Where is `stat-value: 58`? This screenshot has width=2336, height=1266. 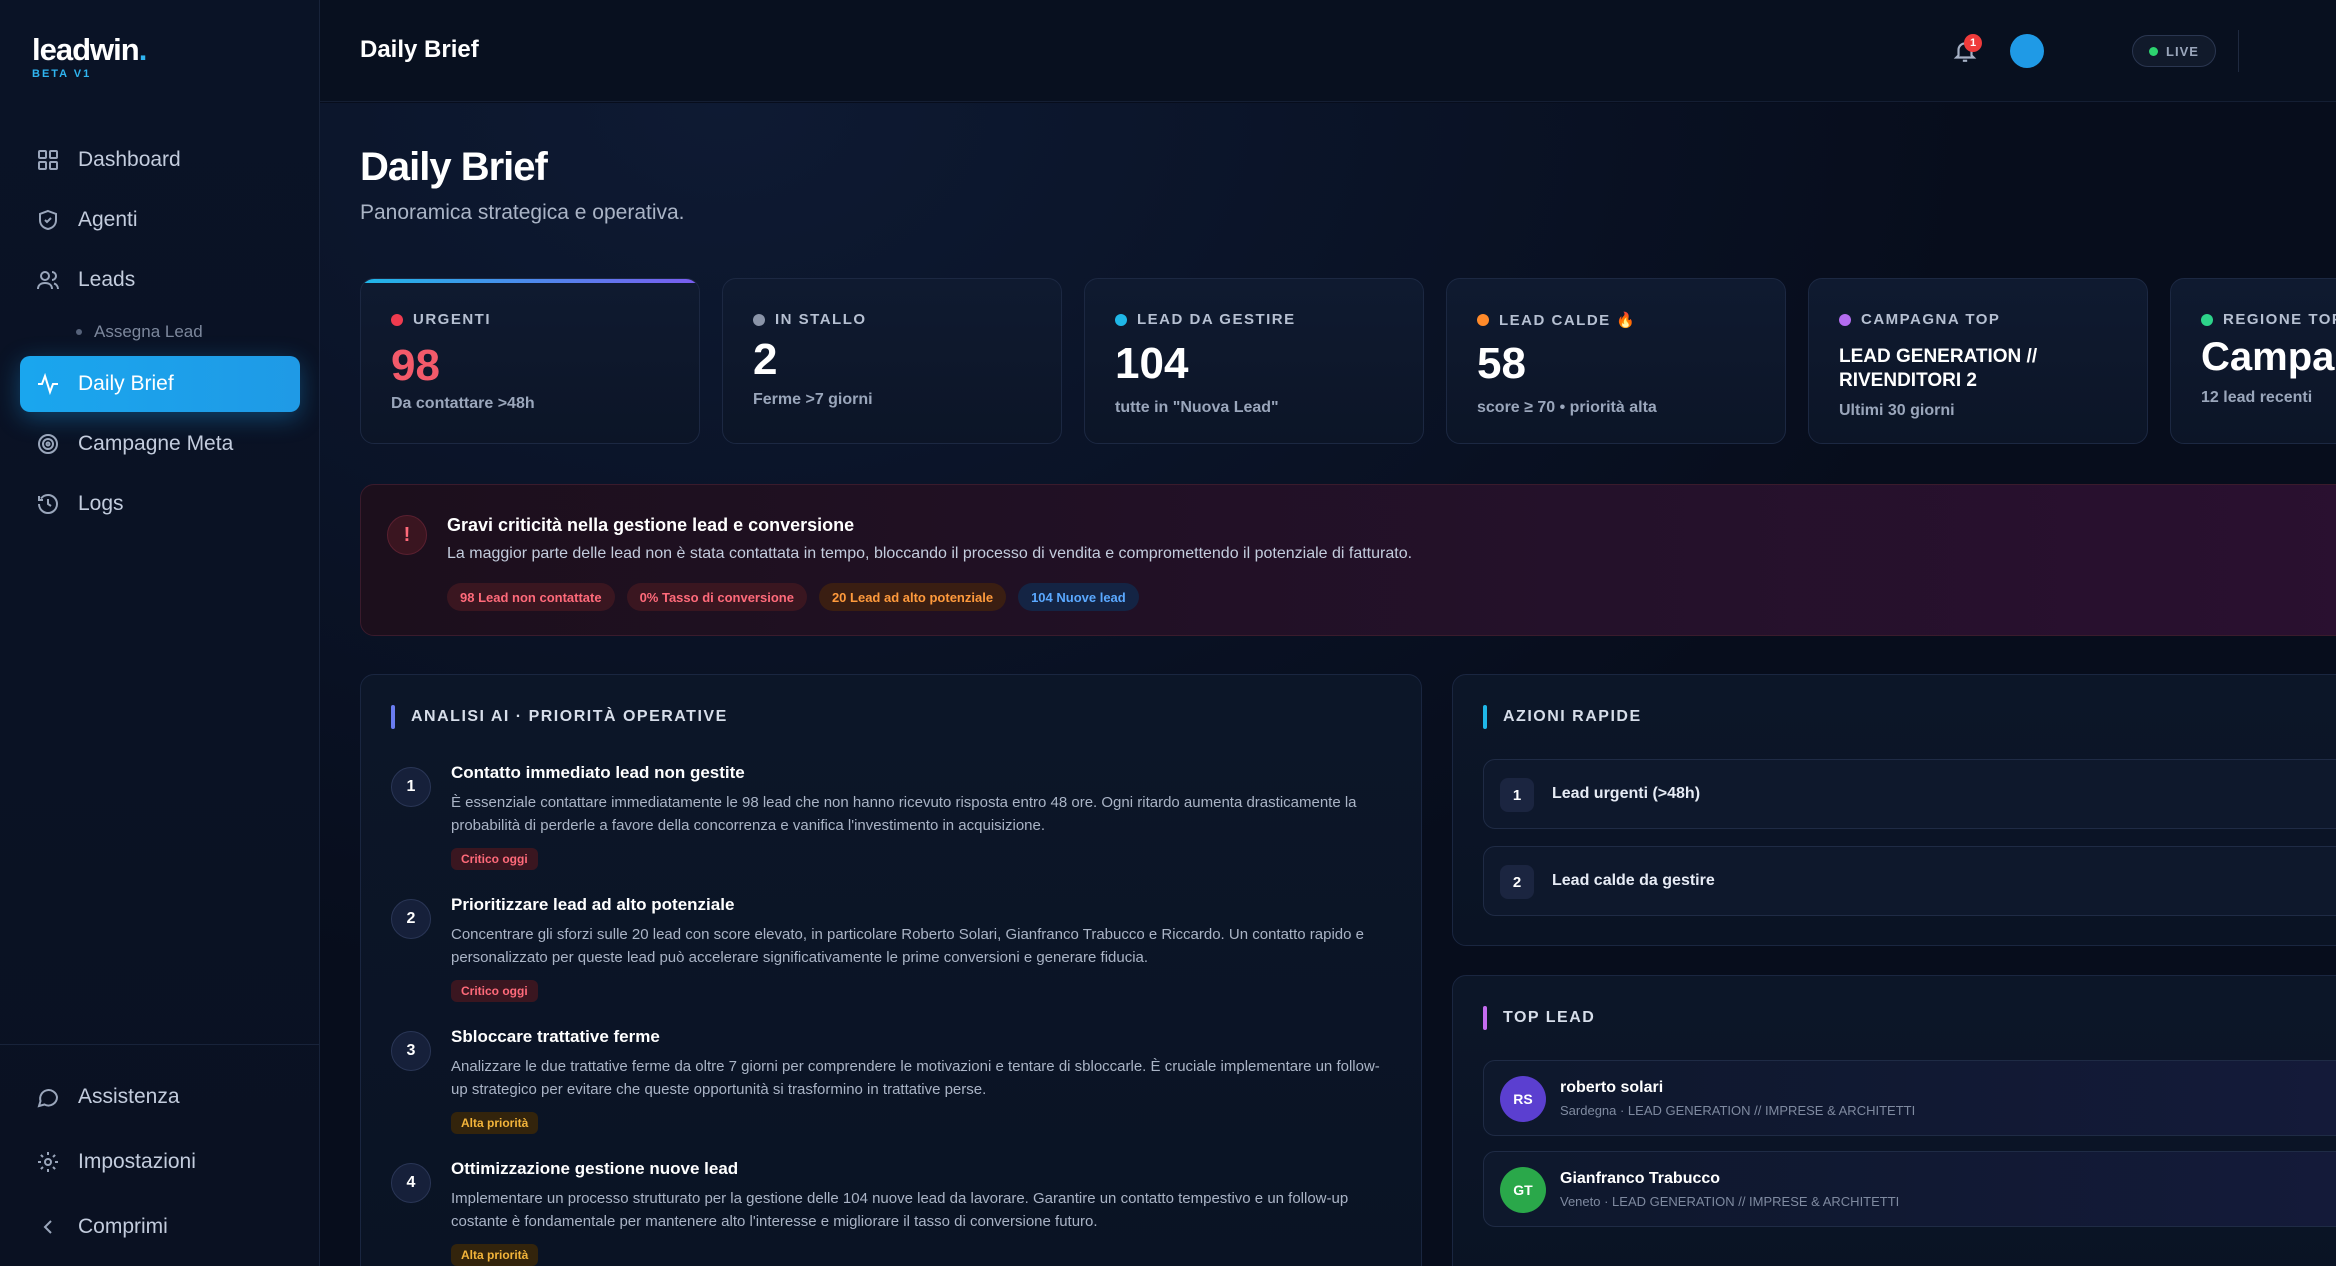
stat-value: 58 is located at coordinates (1501, 363).